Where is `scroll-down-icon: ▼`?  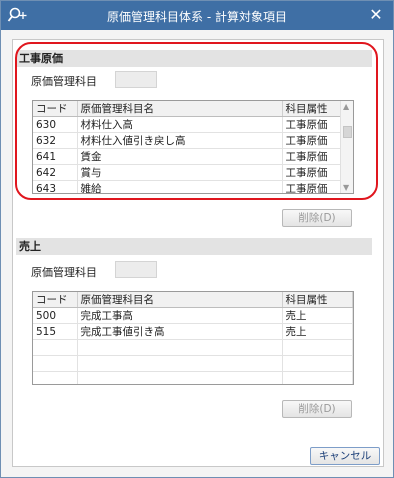
scroll-down-icon: ▼ is located at coordinates (346, 187).